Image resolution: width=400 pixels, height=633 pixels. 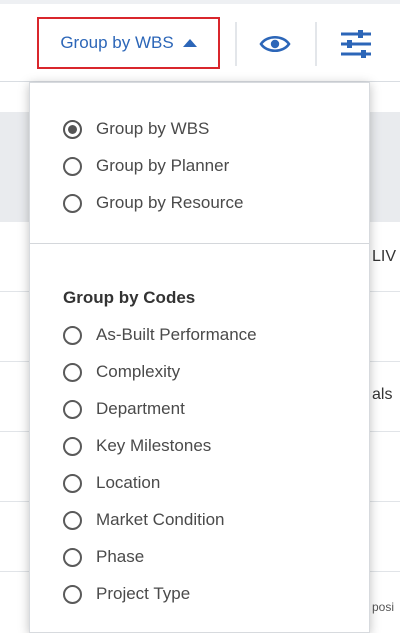 I want to click on option-group-by-resource: Group by Resource, so click(x=153, y=203).